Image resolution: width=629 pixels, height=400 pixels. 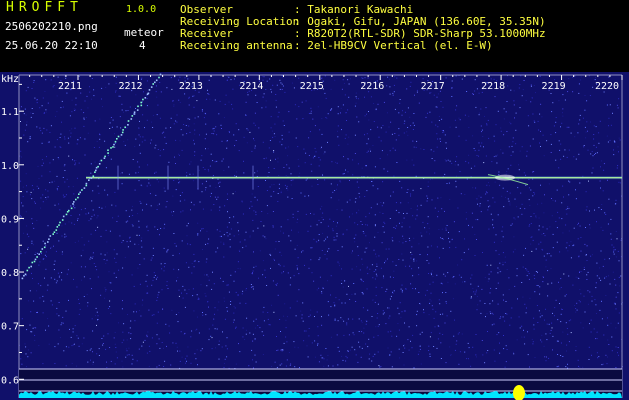 I want to click on meteor-echo-dot, so click(x=114, y=144).